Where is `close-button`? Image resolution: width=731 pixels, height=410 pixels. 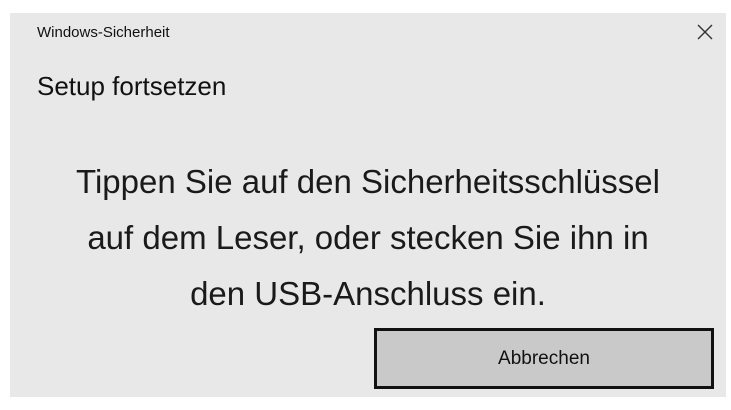 close-button is located at coordinates (705, 32).